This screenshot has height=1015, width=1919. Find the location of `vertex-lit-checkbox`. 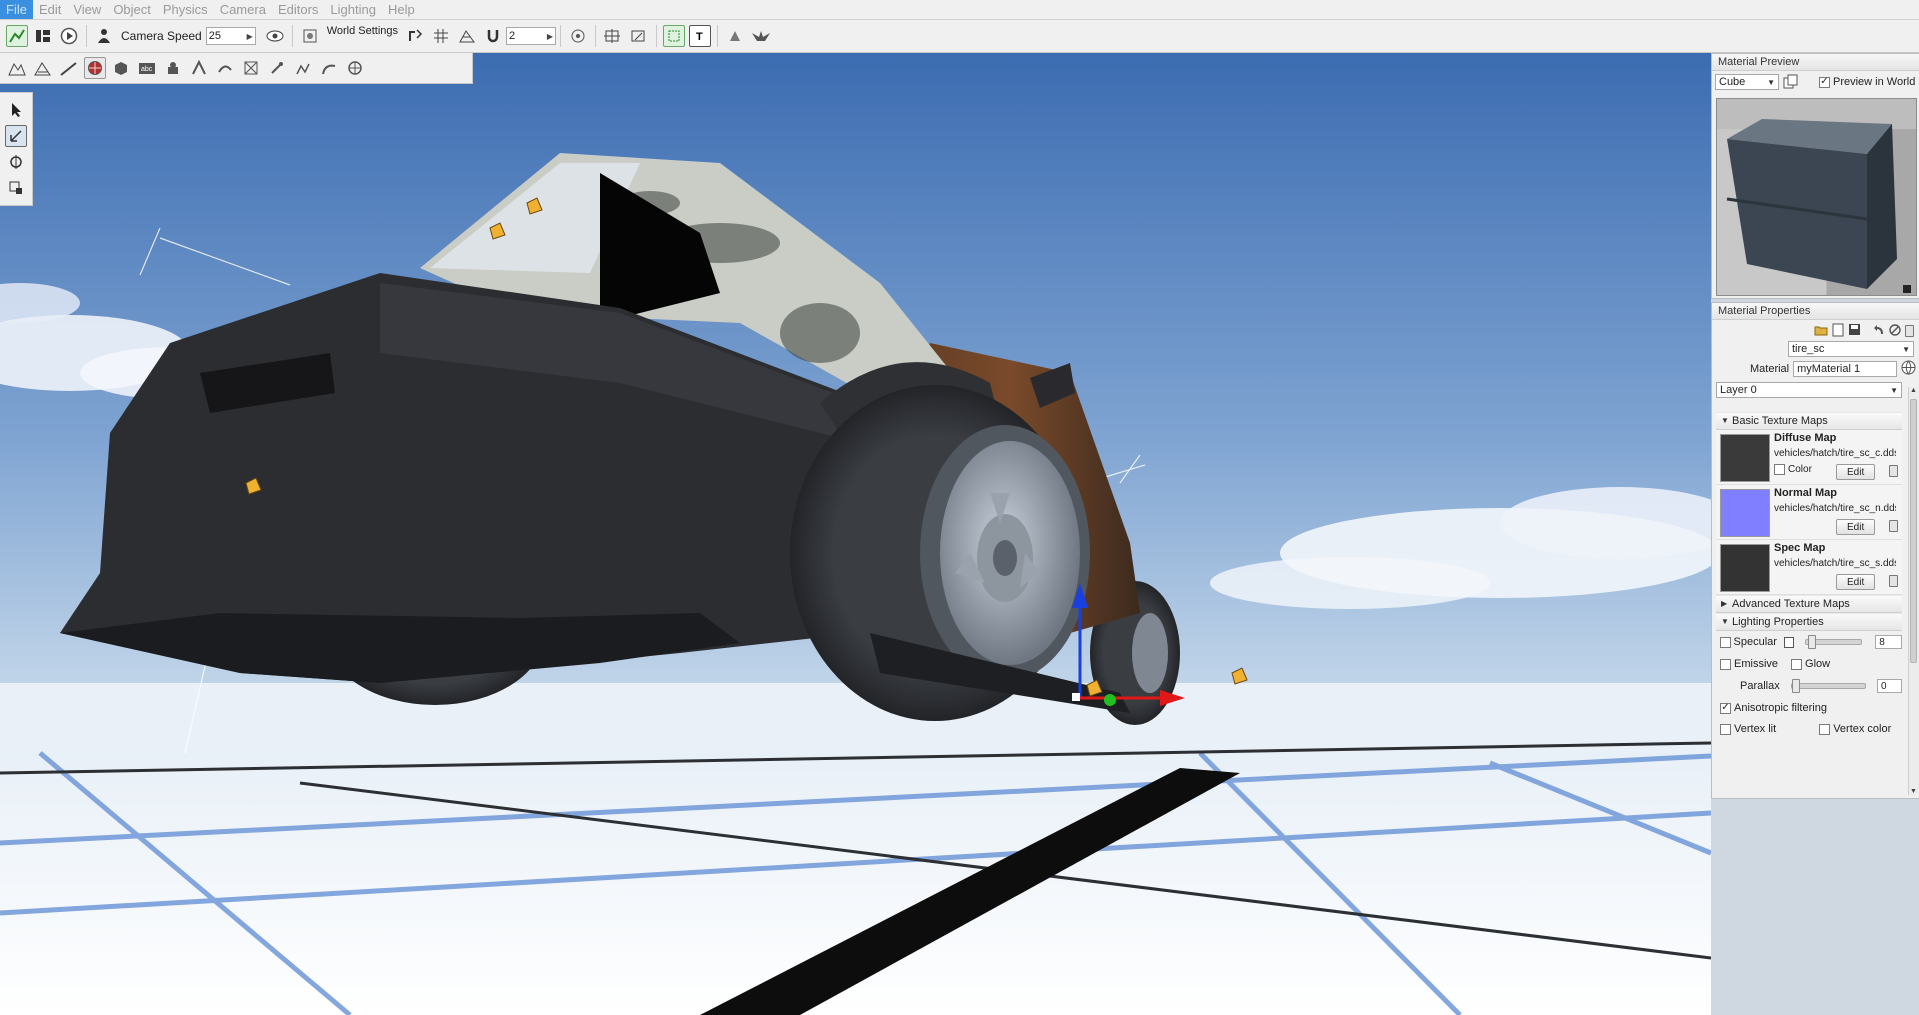

vertex-lit-checkbox is located at coordinates (1725, 729).